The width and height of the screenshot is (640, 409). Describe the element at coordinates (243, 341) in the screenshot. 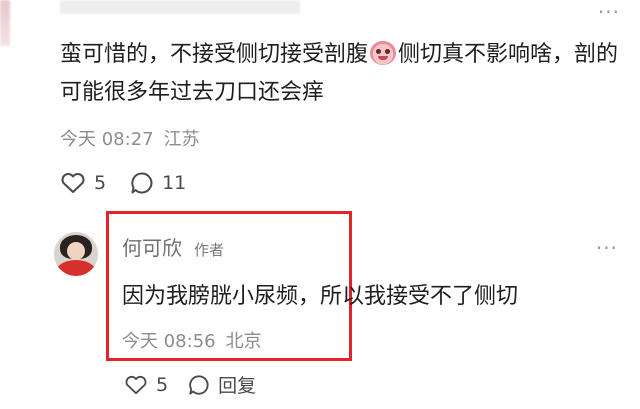

I see `reply-location: 北京` at that location.